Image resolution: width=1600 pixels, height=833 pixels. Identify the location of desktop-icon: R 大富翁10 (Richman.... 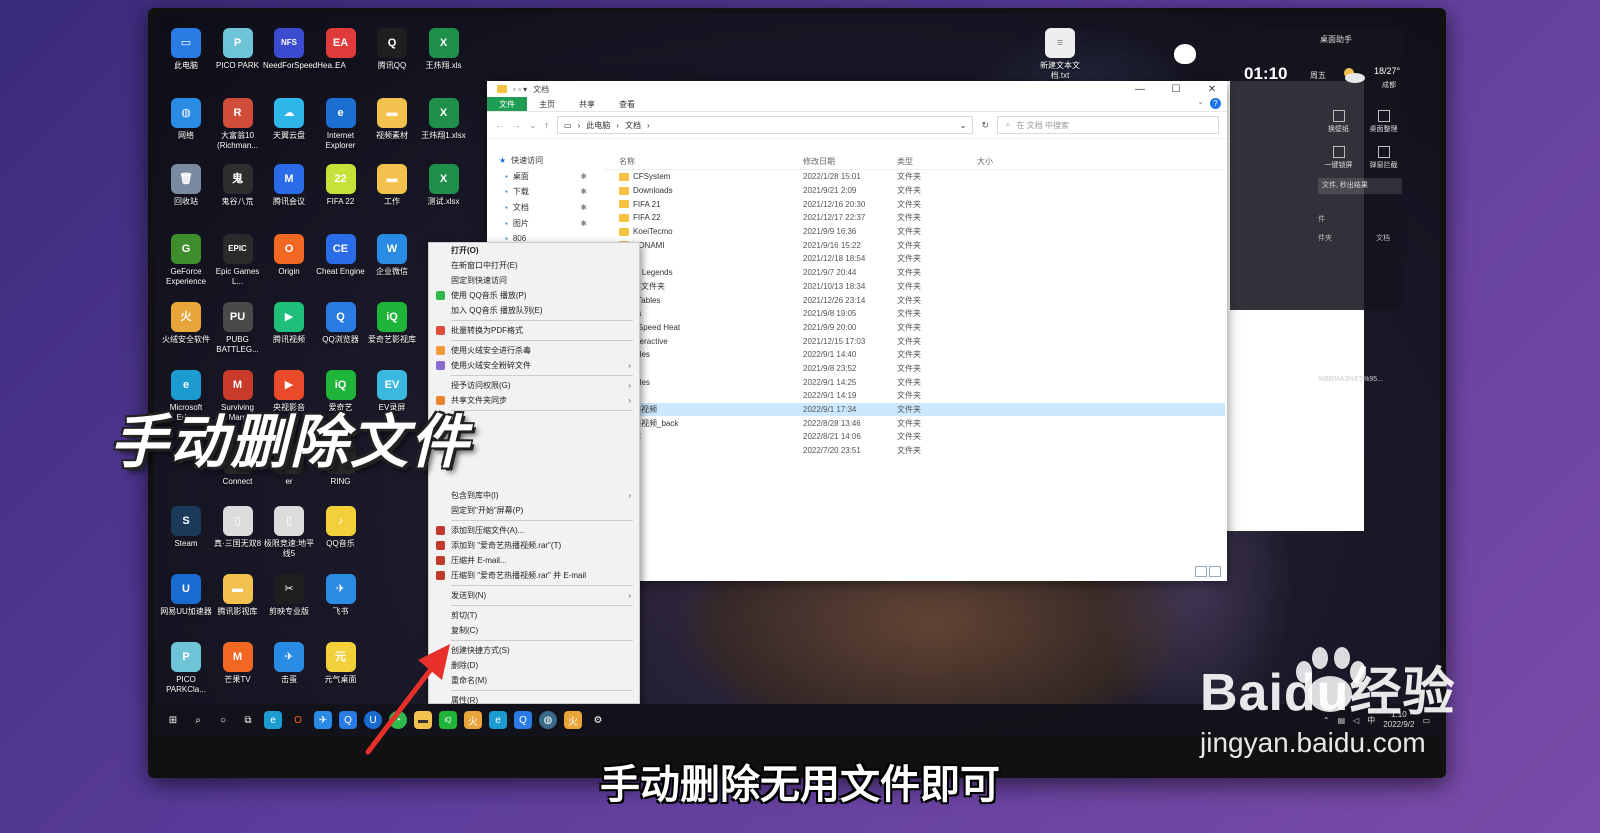
(238, 124).